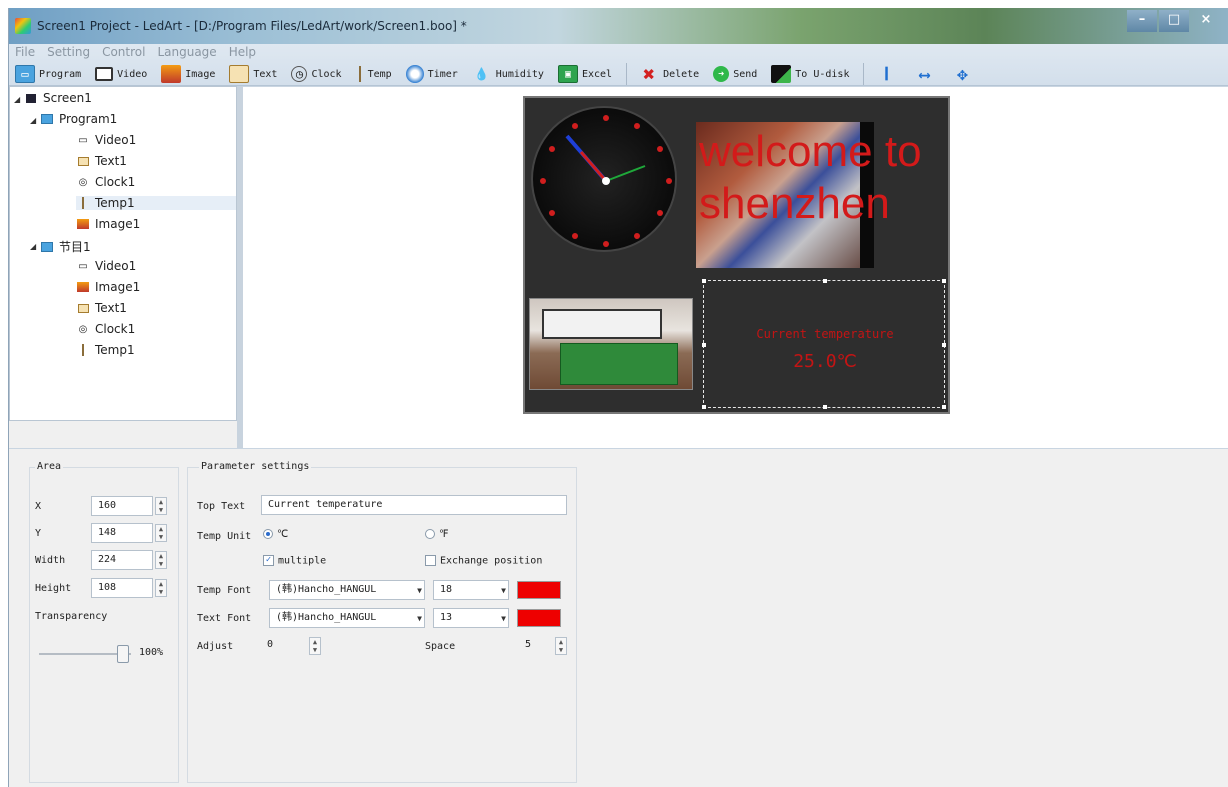 This screenshot has width=1228, height=787. What do you see at coordinates (503, 590) in the screenshot?
I see `chevron-down-icon: ▼` at bounding box center [503, 590].